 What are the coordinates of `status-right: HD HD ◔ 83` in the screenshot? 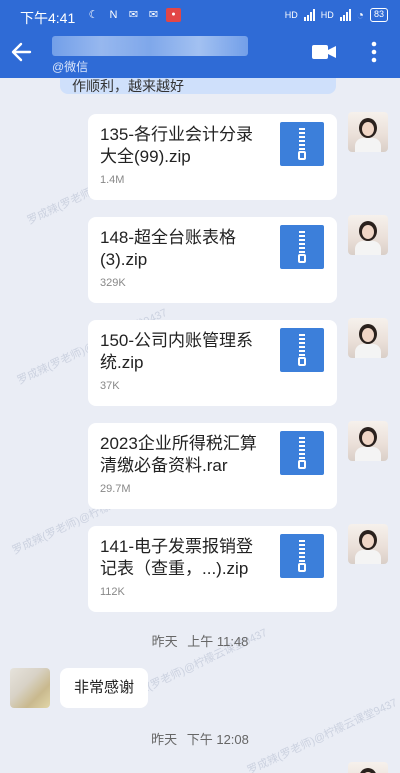 It's located at (336, 15).